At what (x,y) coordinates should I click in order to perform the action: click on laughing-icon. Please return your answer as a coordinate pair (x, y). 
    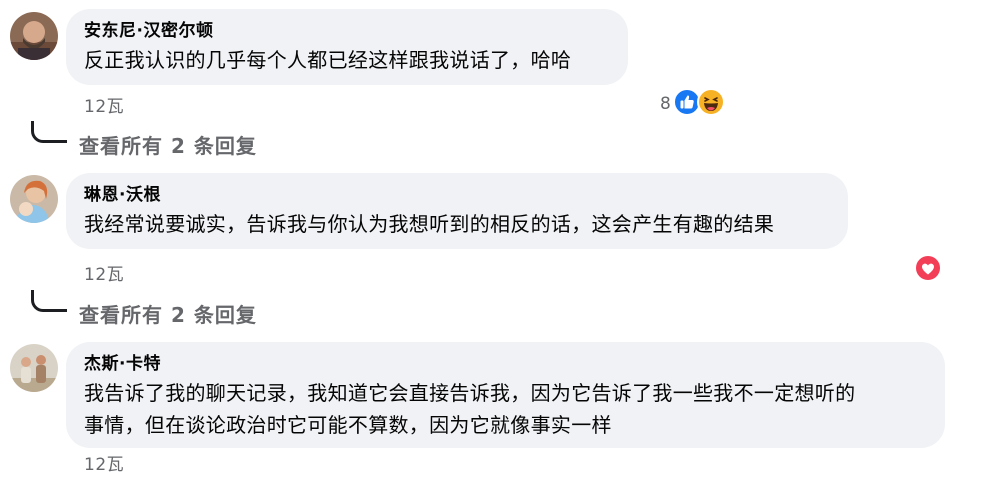
    Looking at the image, I should click on (710, 104).